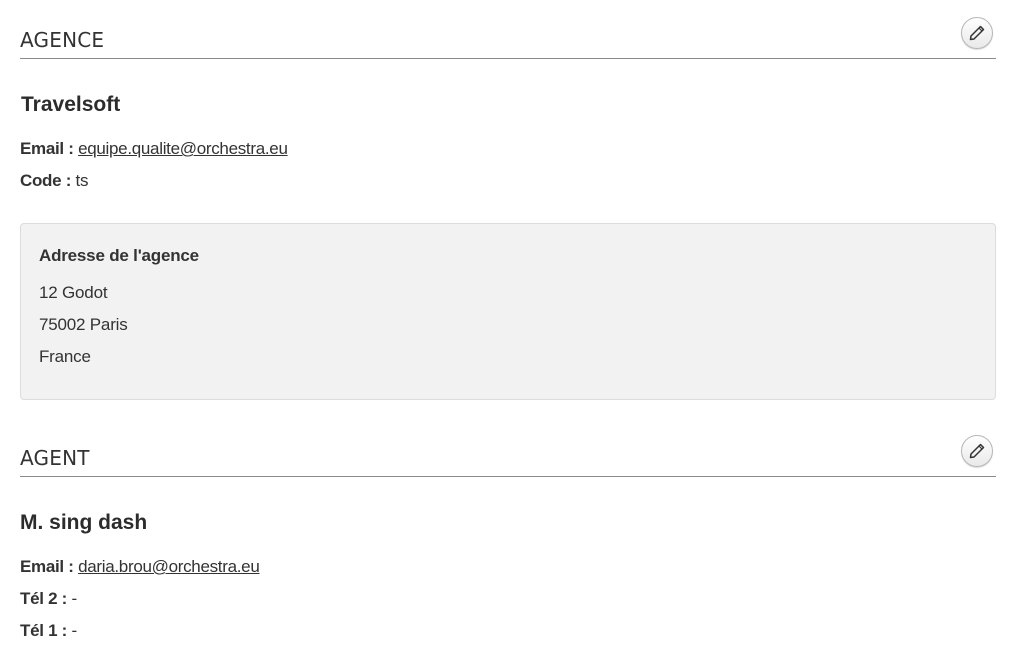  I want to click on agent-tel2-value: -, so click(74, 598).